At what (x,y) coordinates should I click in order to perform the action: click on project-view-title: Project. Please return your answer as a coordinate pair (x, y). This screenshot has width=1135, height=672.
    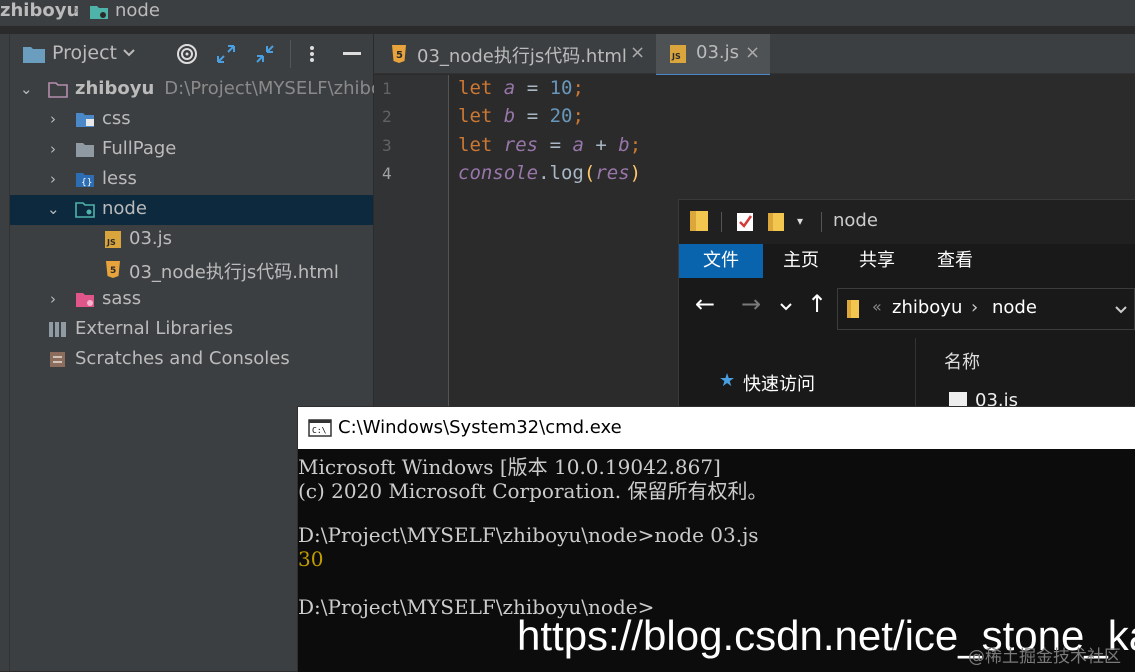
    Looking at the image, I should click on (84, 53).